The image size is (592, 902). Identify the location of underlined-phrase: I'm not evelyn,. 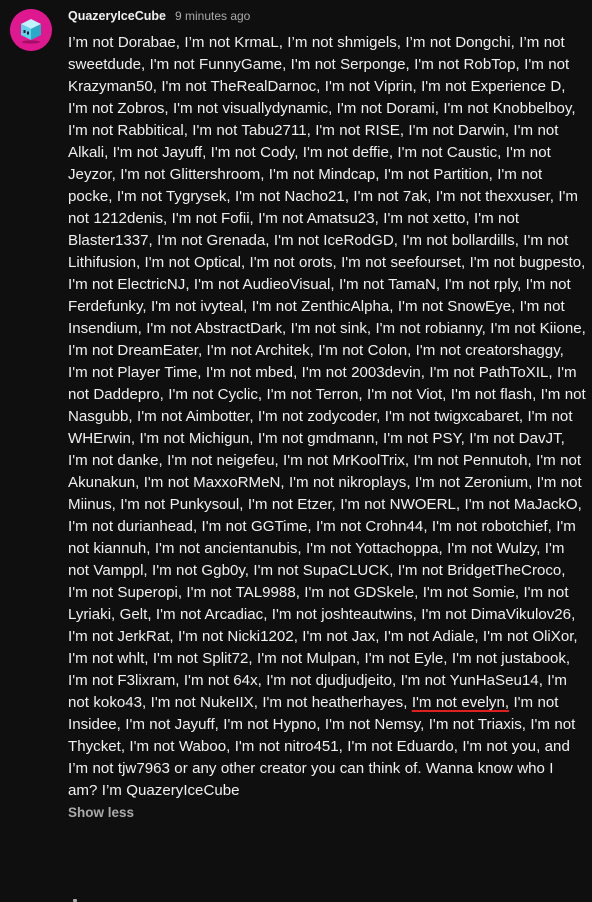
(460, 702).